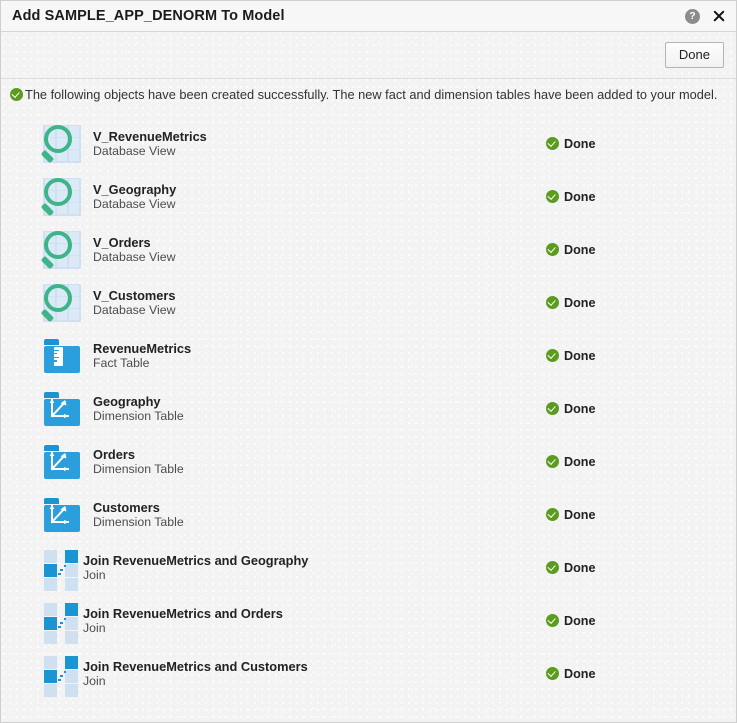 The width and height of the screenshot is (737, 723). What do you see at coordinates (126, 507) in the screenshot?
I see `object-name: Customers` at bounding box center [126, 507].